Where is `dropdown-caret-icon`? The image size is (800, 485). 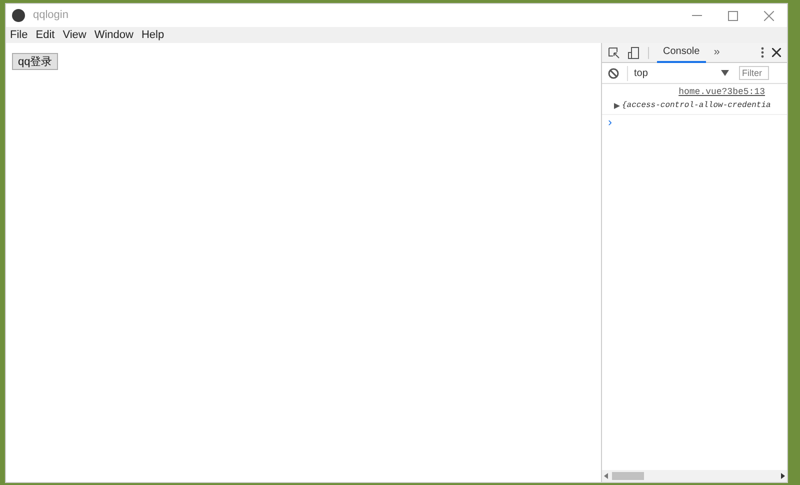 dropdown-caret-icon is located at coordinates (725, 73).